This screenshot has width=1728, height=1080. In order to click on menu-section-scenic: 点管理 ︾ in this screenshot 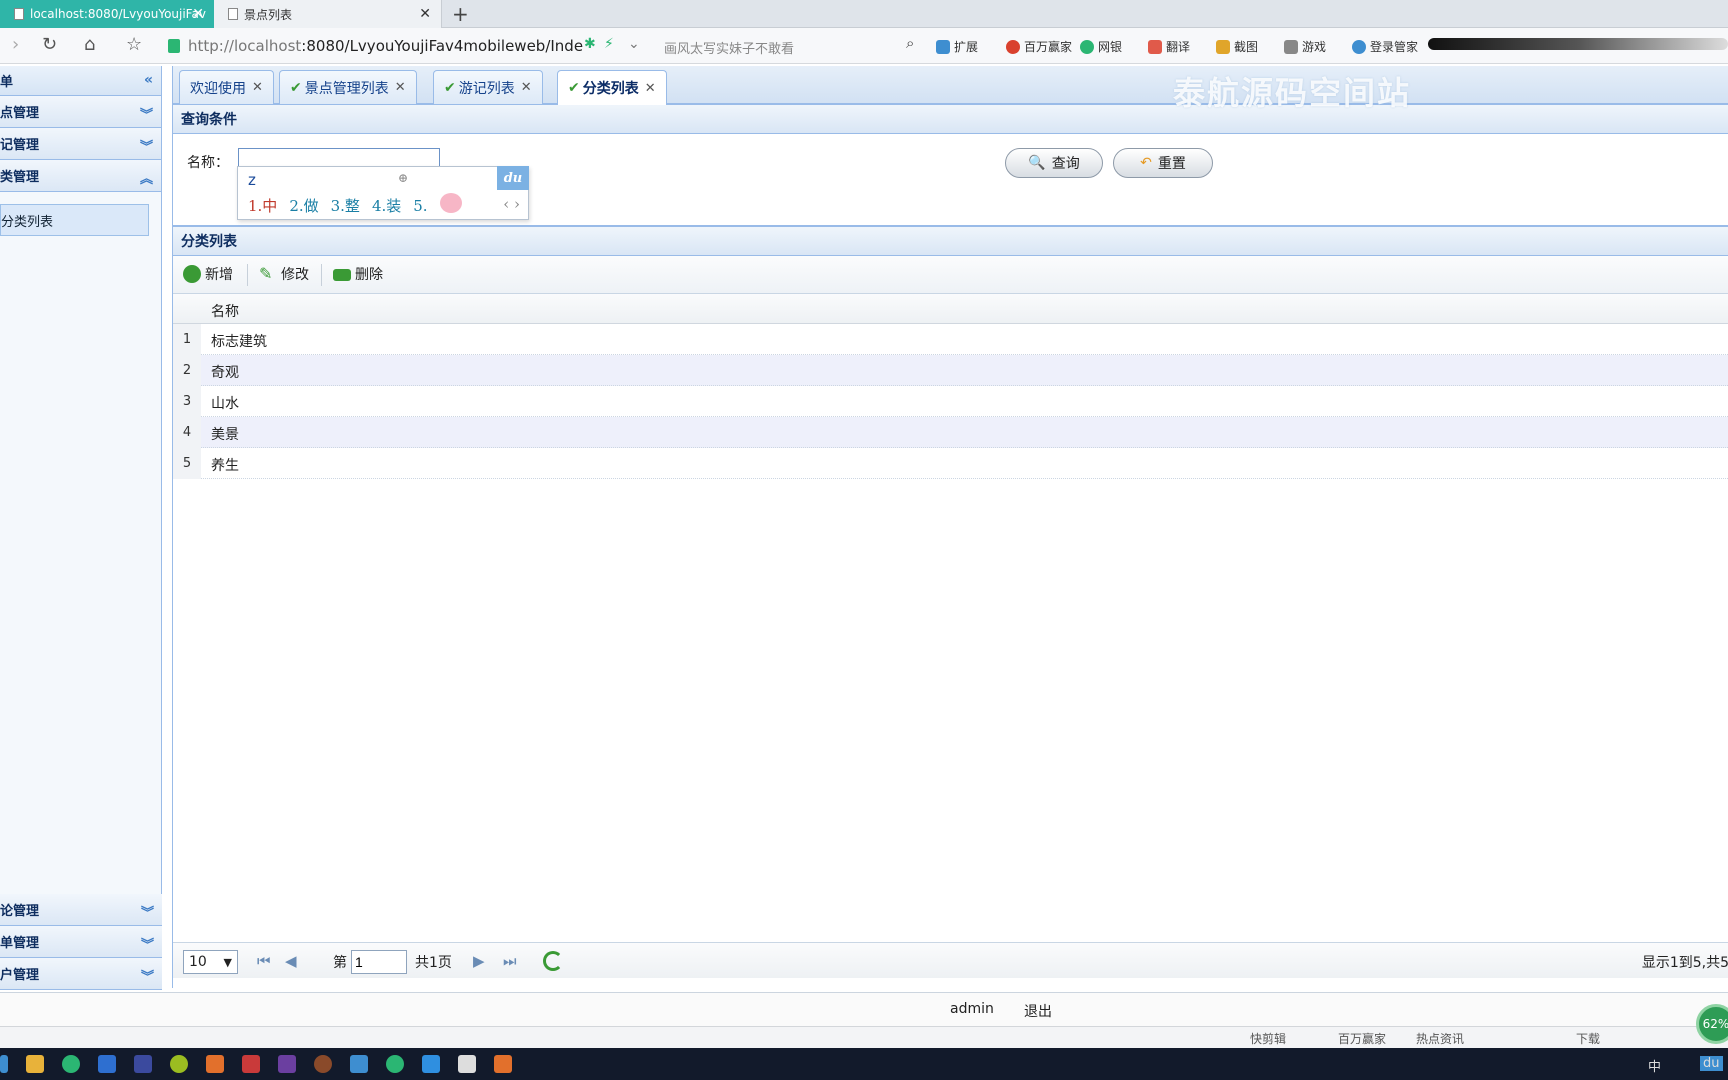, I will do `click(80, 112)`.